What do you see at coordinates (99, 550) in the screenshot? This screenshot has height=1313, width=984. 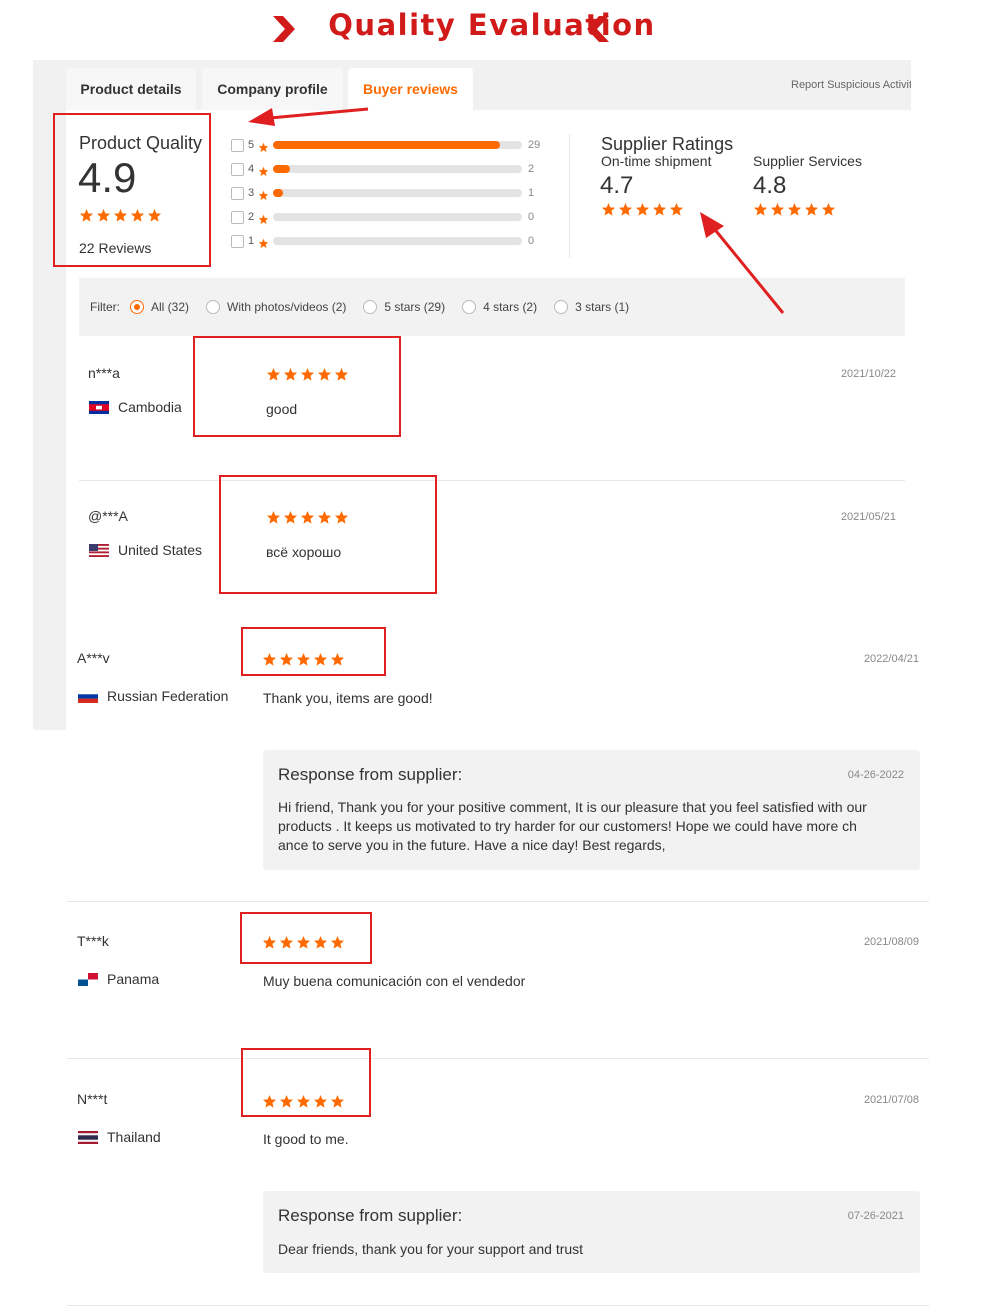 I see `us-flag-icon` at bounding box center [99, 550].